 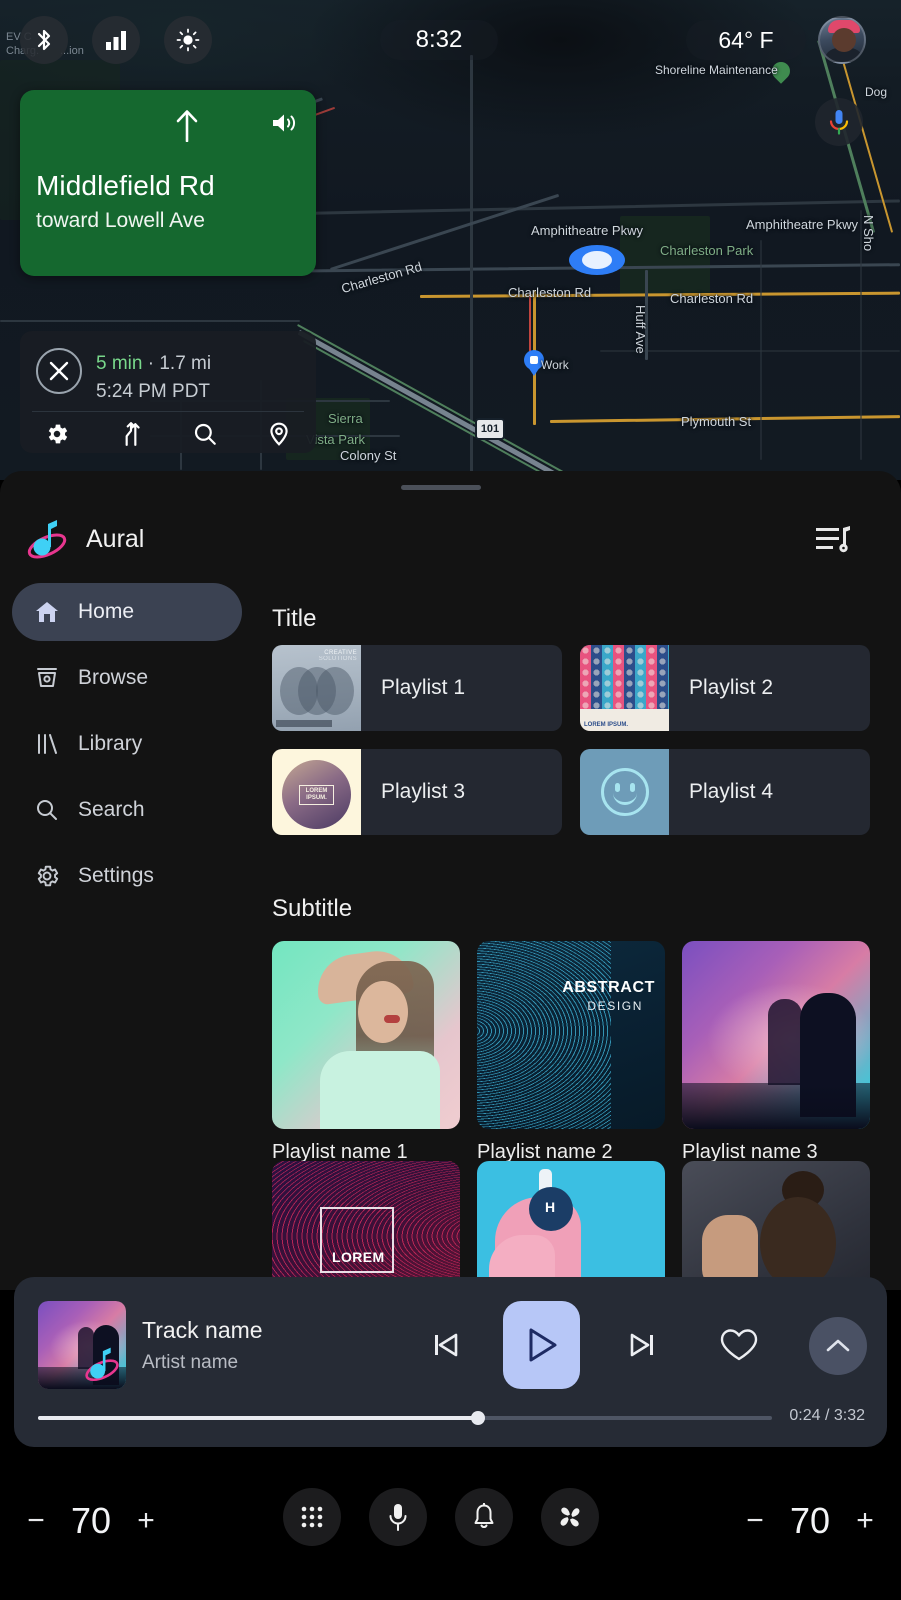 I want to click on eta-duration: 5 min, so click(x=119, y=363).